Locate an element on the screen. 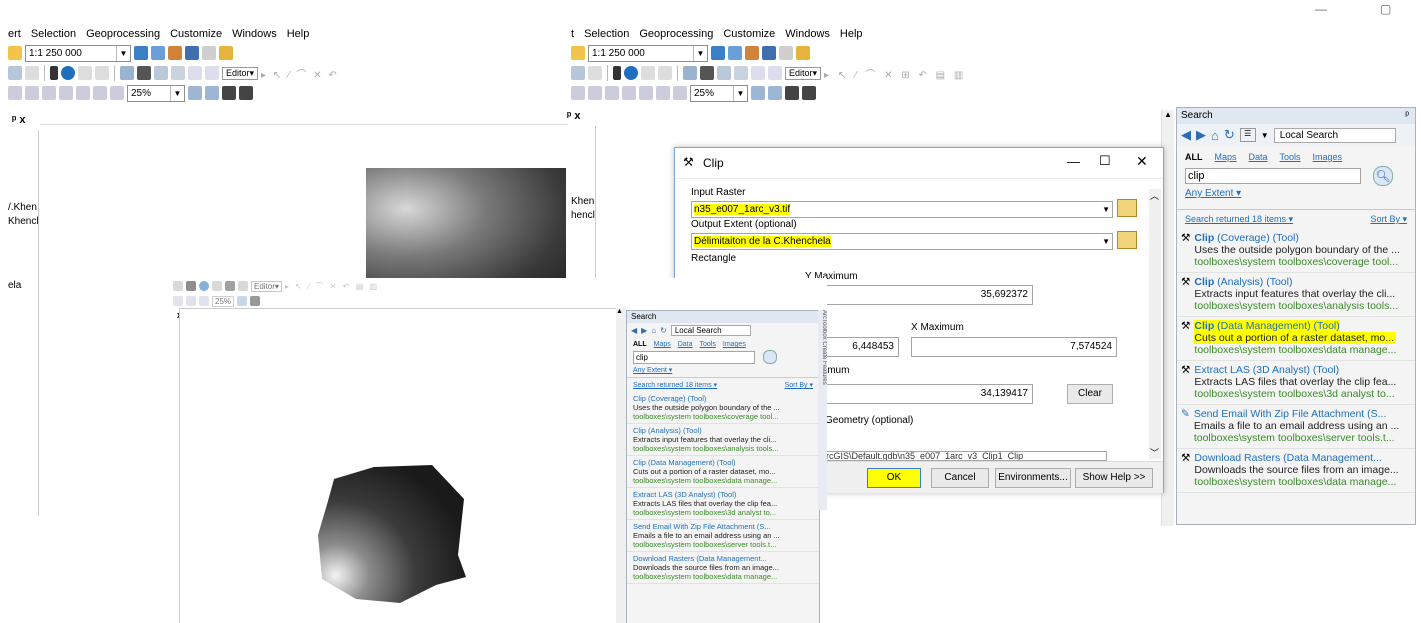 The height and width of the screenshot is (623, 1421). menu-insert: ert is located at coordinates (14, 34).